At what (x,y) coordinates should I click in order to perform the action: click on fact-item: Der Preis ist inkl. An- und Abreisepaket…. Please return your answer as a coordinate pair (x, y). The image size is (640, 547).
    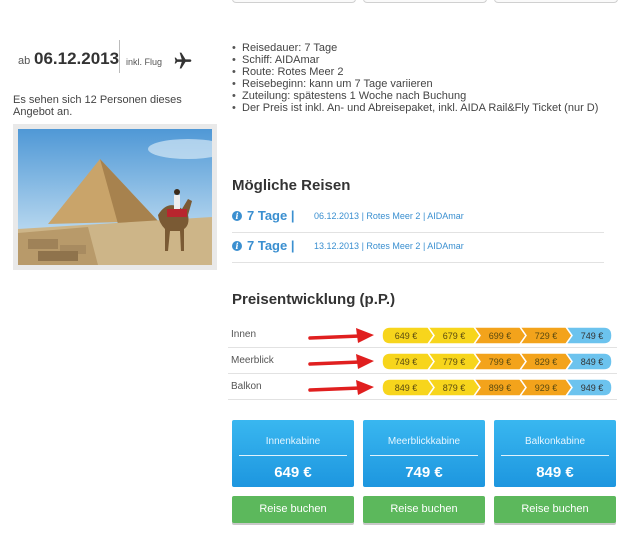
    Looking at the image, I should click on (424, 108).